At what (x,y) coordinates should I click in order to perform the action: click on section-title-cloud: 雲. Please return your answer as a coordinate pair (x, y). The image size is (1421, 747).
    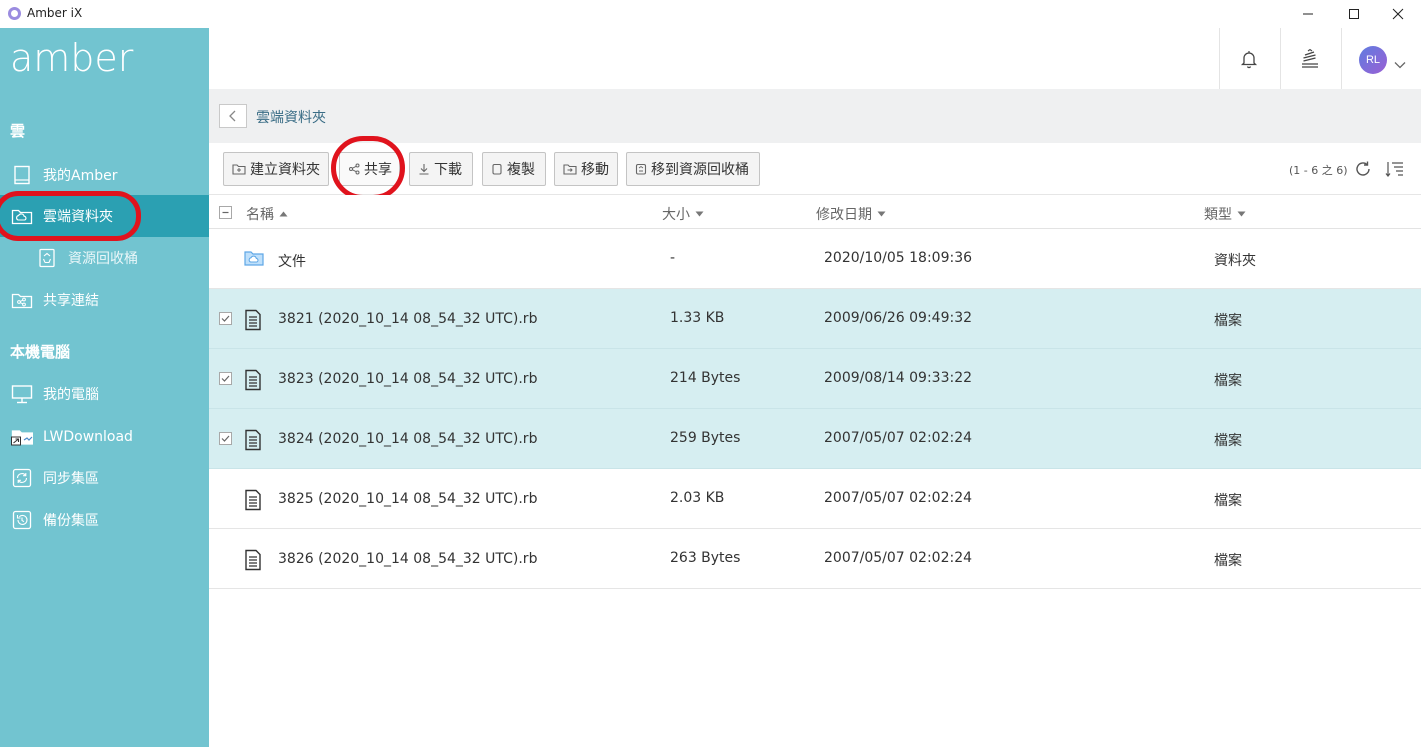
    Looking at the image, I should click on (18, 131).